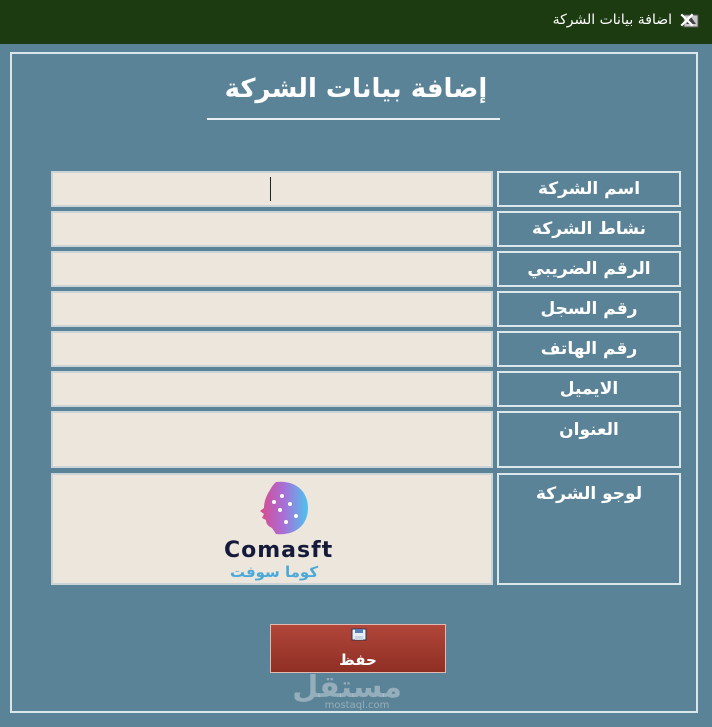  I want to click on logo-brand-text: Comasft, so click(279, 550).